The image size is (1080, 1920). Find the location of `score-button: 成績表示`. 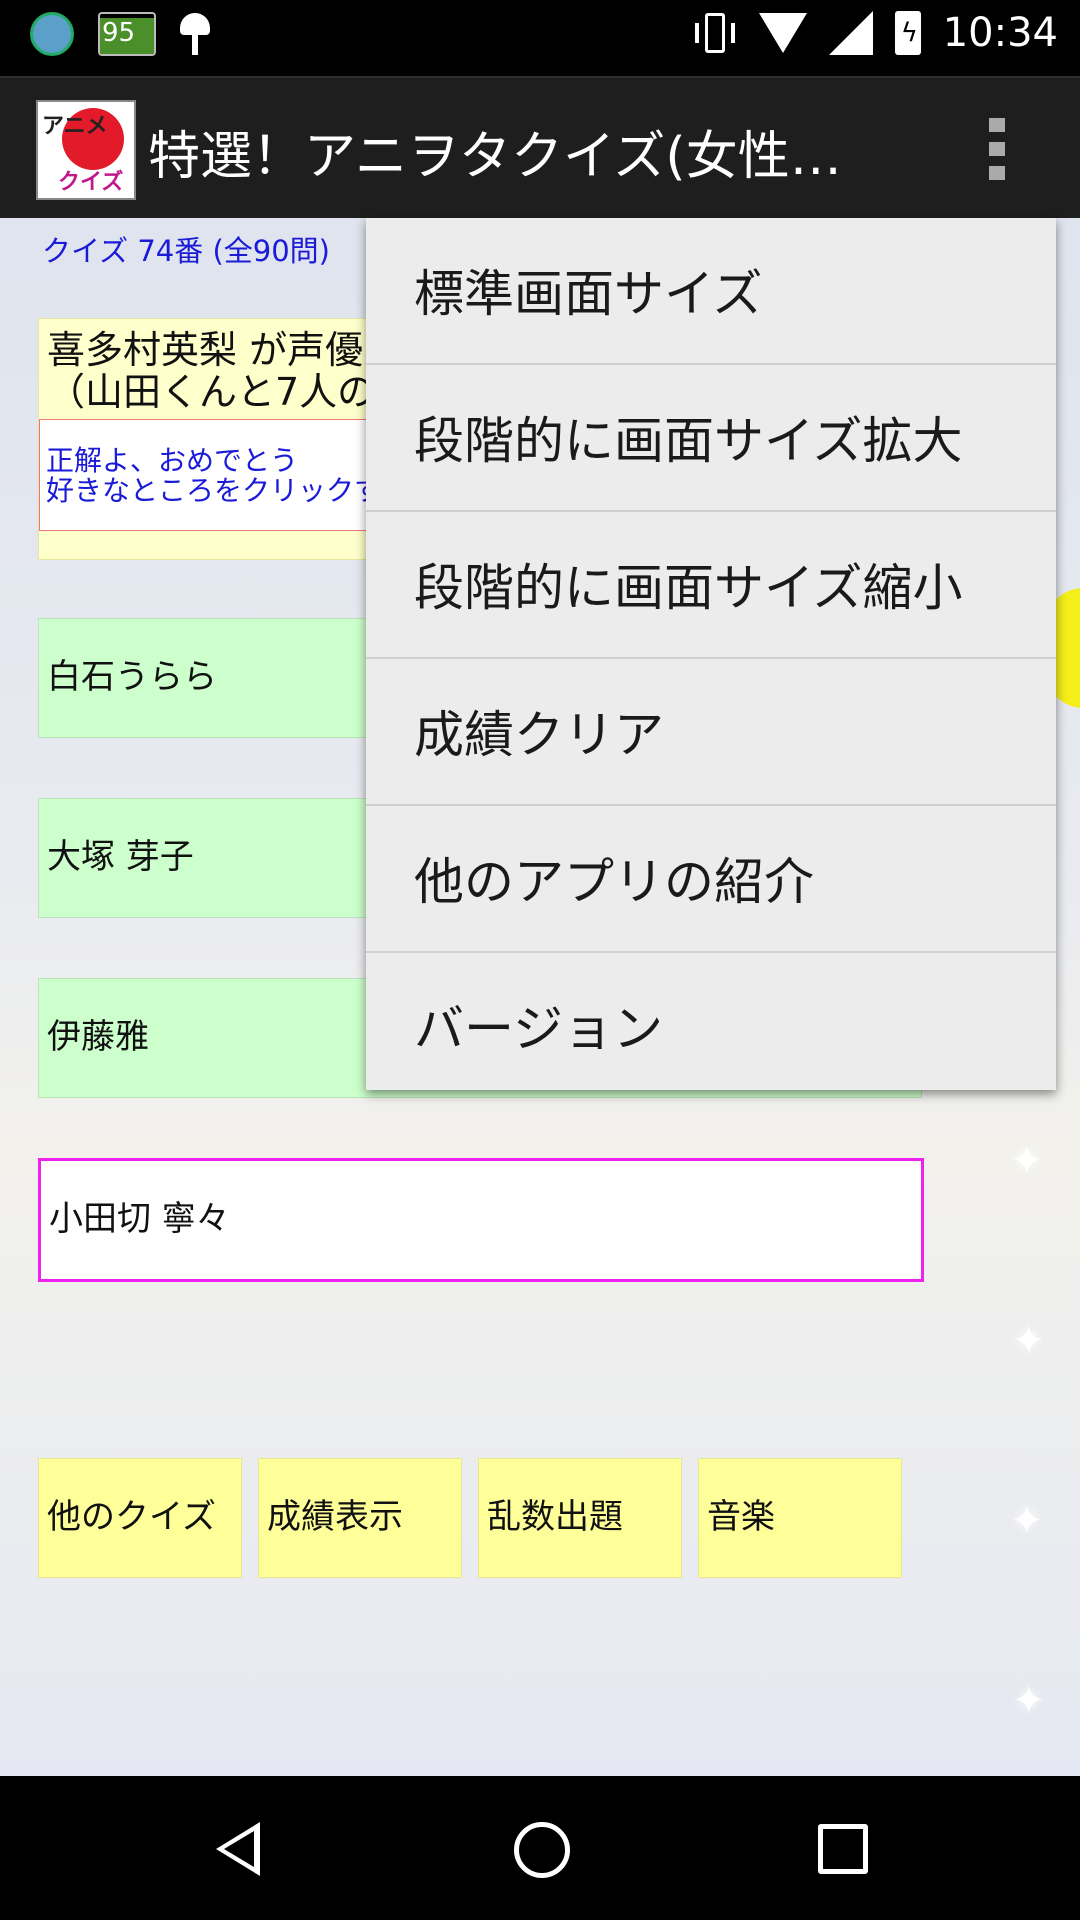

score-button: 成績表示 is located at coordinates (360, 1518).